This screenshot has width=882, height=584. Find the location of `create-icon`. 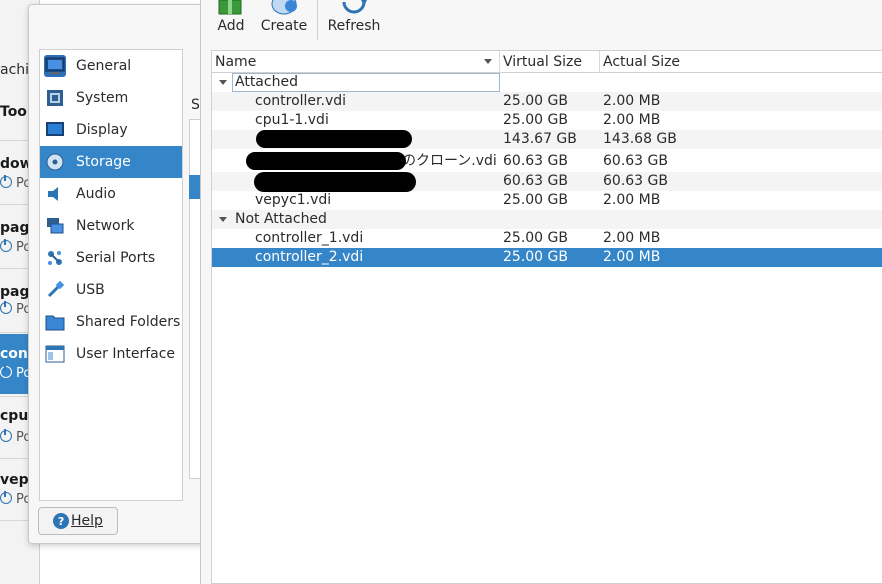

create-icon is located at coordinates (284, 7).